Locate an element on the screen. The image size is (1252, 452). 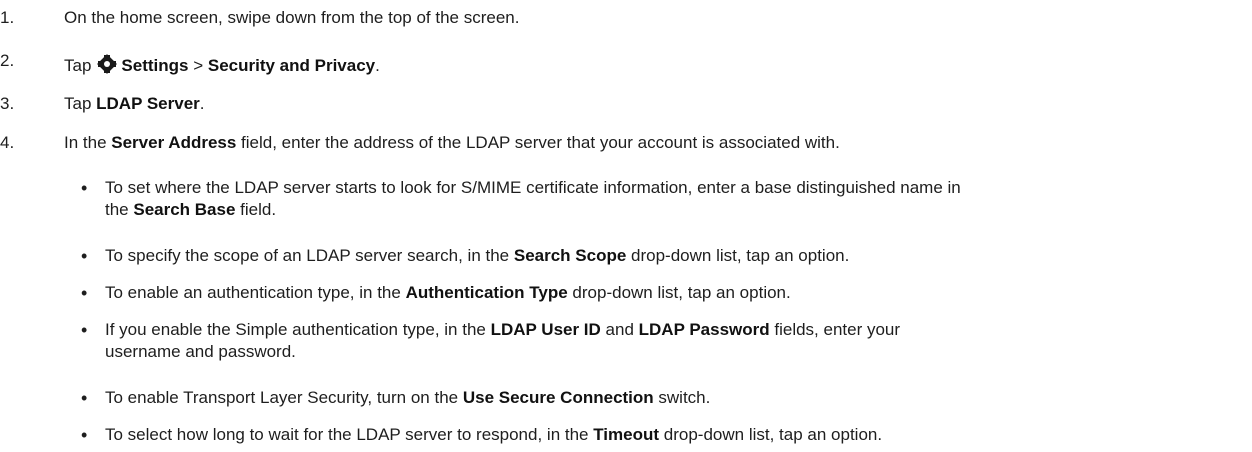
ldap-password-label: LDAP Password is located at coordinates (704, 329).